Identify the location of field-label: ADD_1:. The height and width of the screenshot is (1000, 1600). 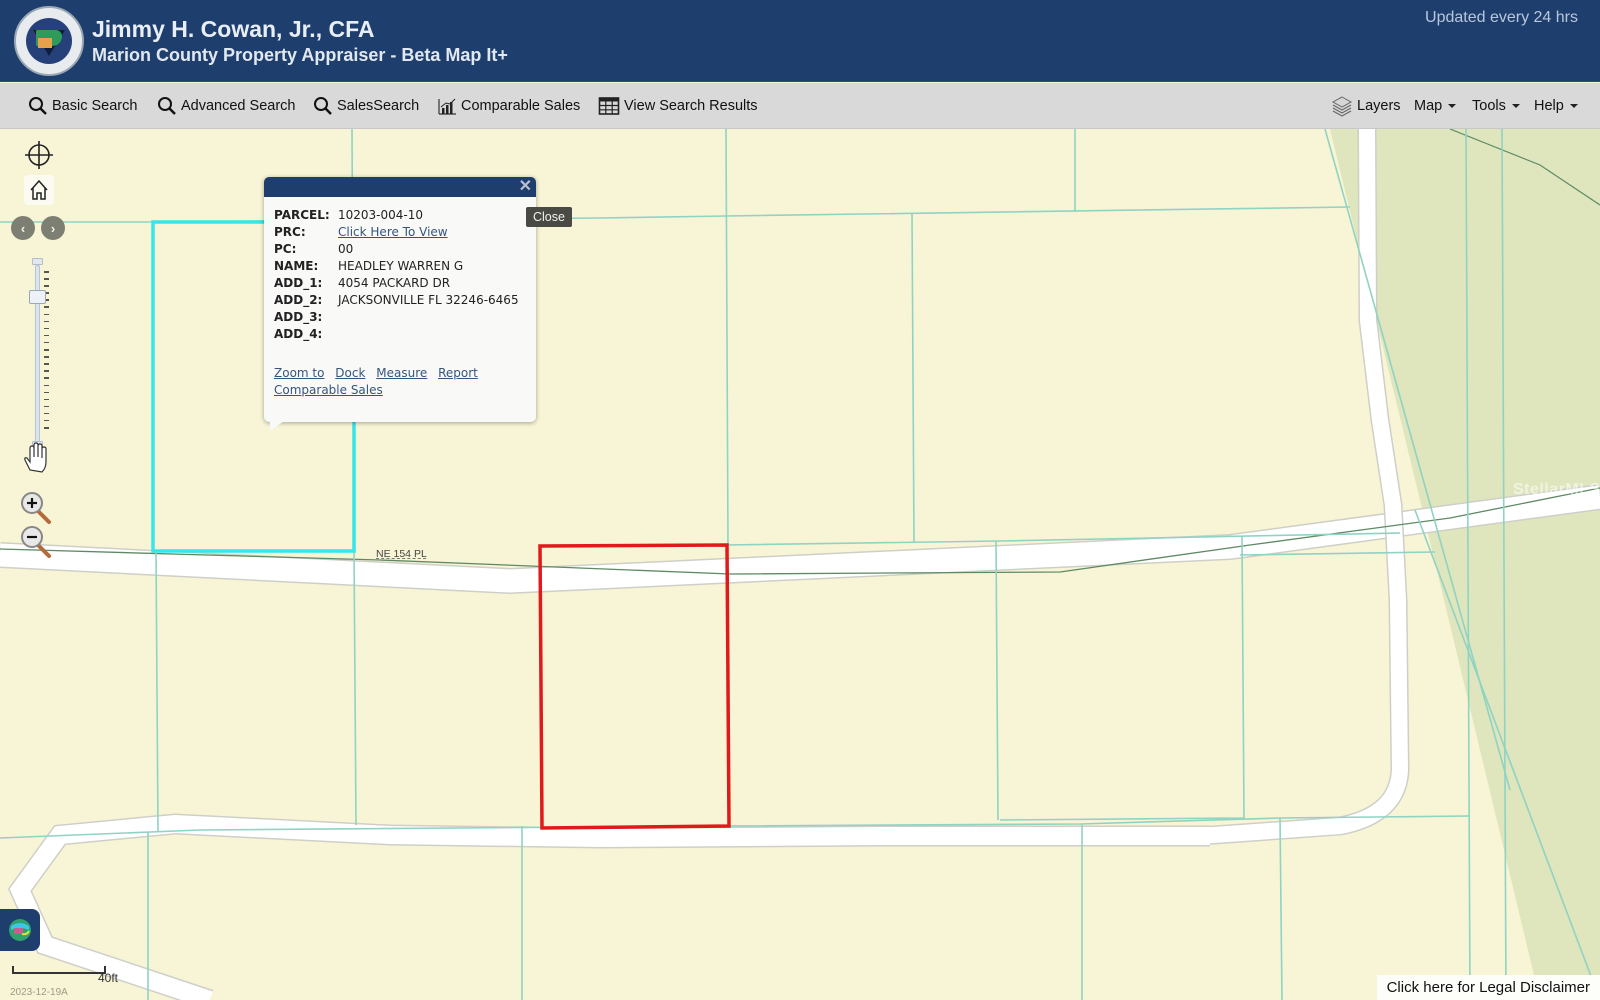
(298, 283).